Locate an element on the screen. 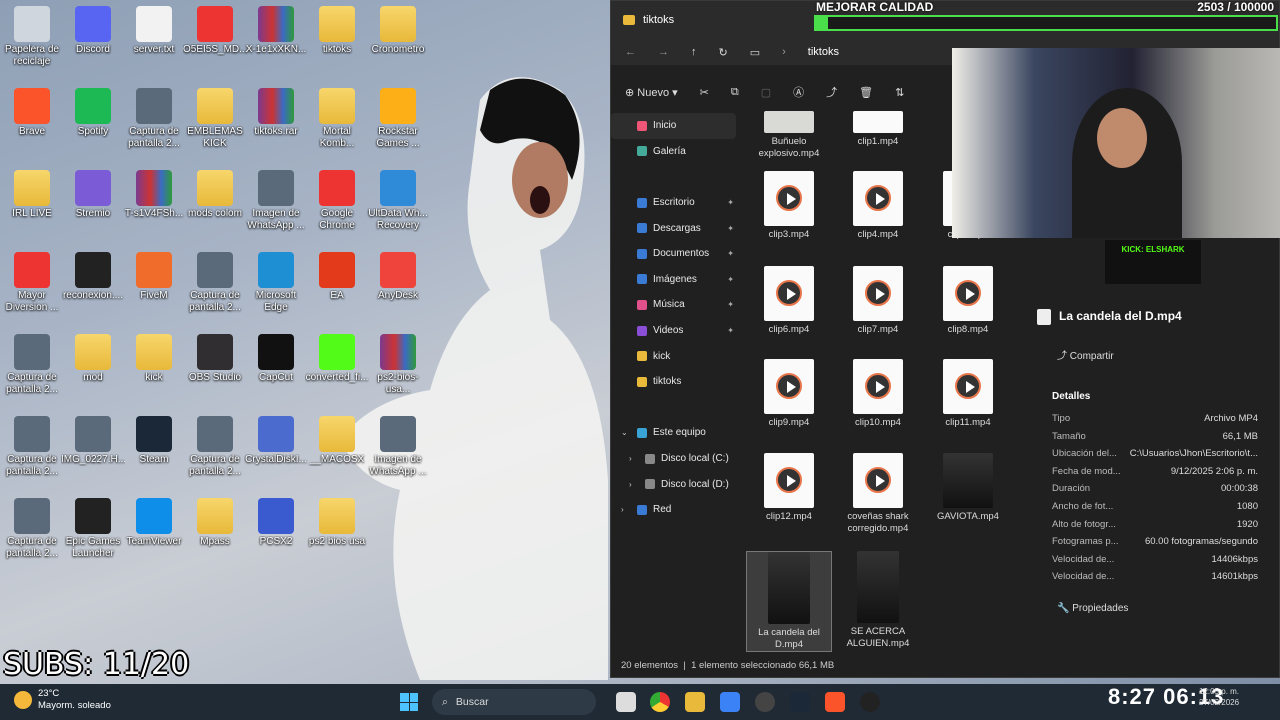 This screenshot has height=720, width=1280. desktop-icon: __MACOSX is located at coordinates (337, 441).